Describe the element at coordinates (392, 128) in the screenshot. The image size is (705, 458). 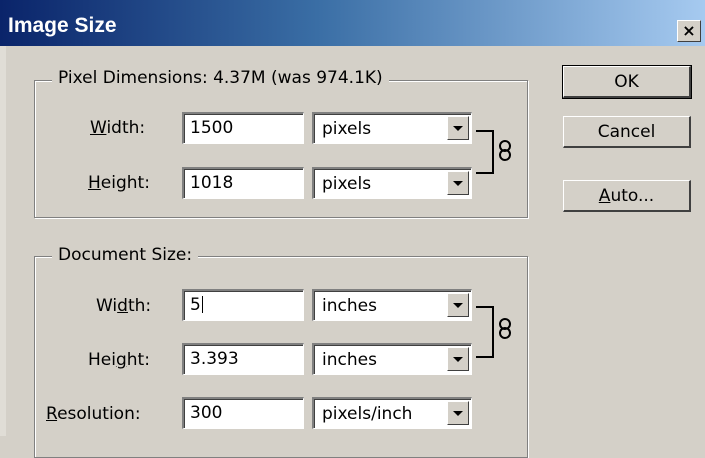
I see `pixel-width-unit-select: pixels` at that location.